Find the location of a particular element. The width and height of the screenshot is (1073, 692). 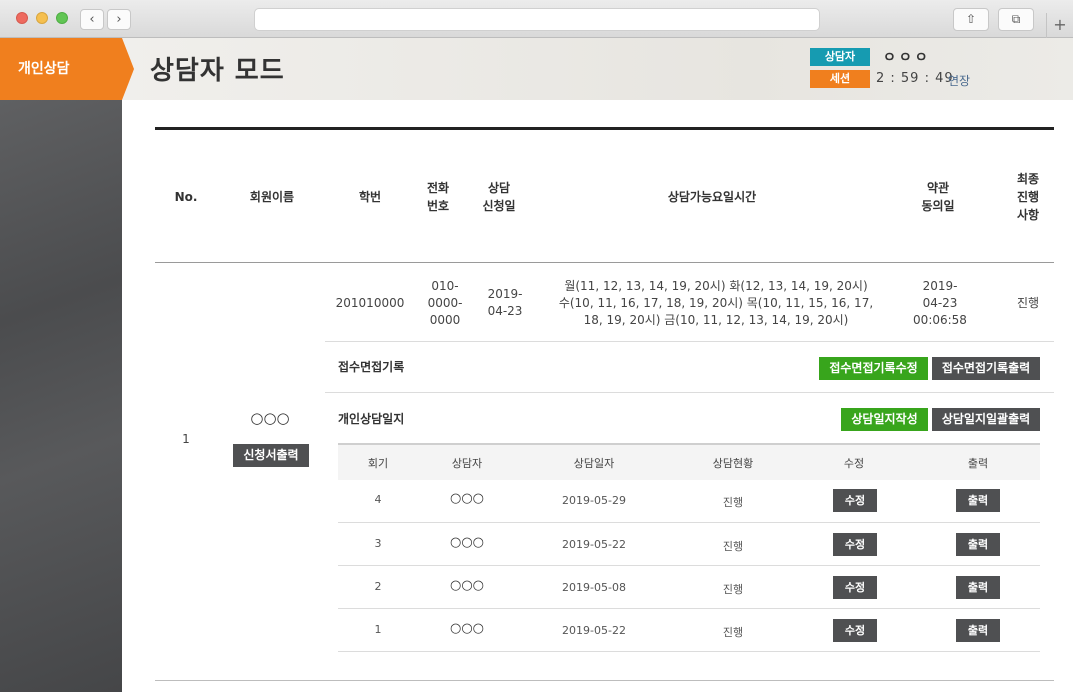

header-request-date: 상담 신청일 is located at coordinates (499, 197).